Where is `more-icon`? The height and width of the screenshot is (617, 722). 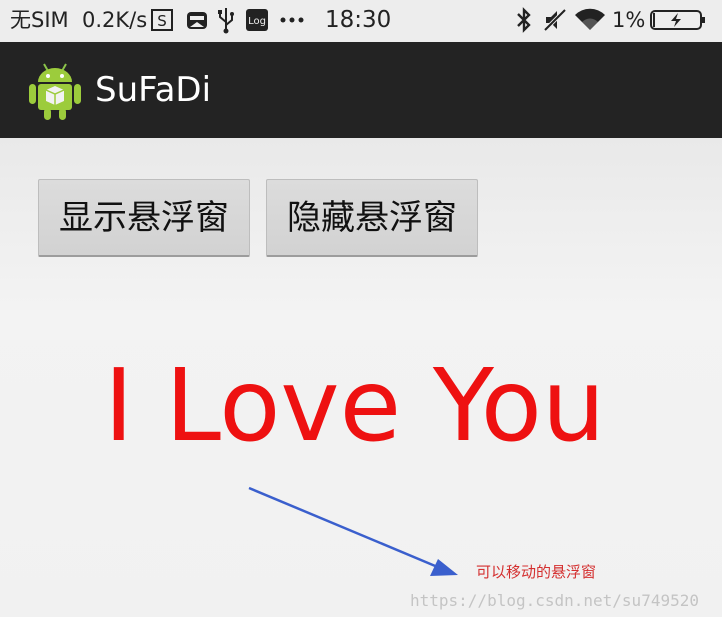 more-icon is located at coordinates (292, 20).